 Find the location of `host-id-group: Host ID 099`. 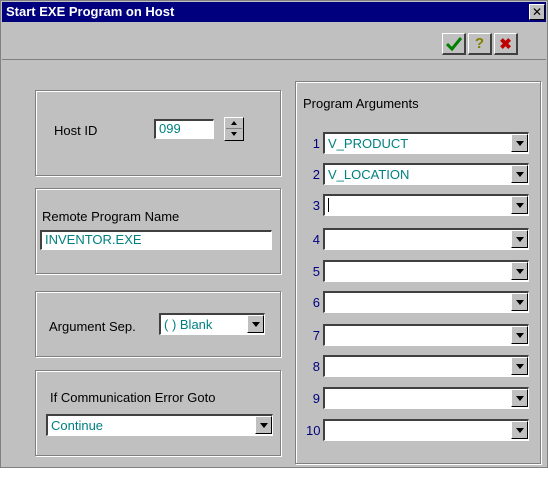

host-id-group: Host ID 099 is located at coordinates (158, 133).